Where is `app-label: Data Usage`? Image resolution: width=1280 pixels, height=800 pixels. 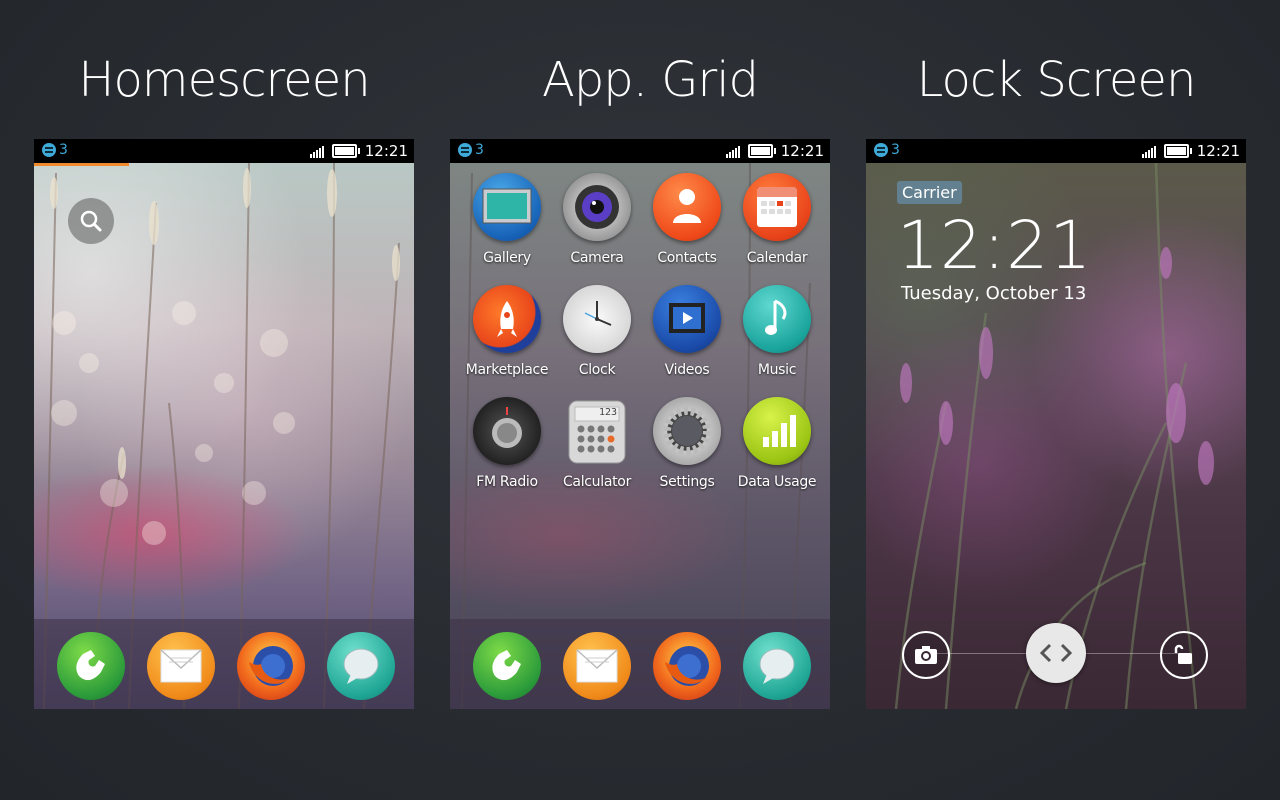
app-label: Data Usage is located at coordinates (777, 482).